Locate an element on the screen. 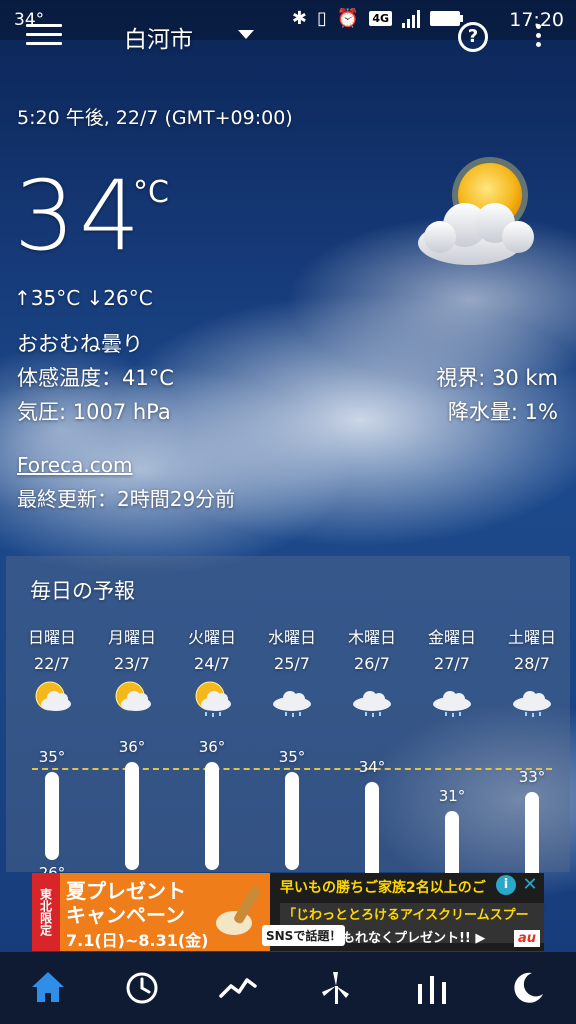  forecast-high-temp: 33° is located at coordinates (532, 776).